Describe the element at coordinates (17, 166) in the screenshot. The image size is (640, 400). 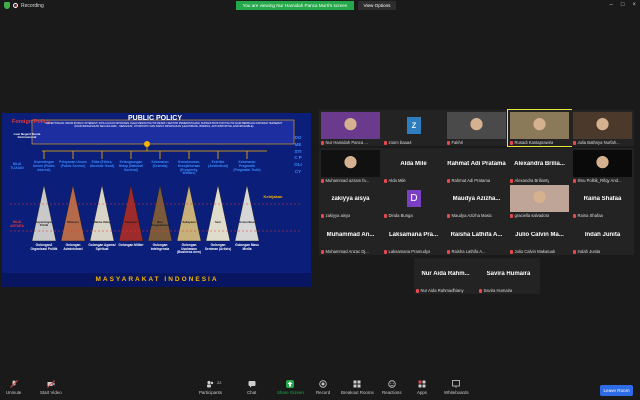
I see `nilai-tujuan-label: NILAI TUJUAN` at that location.